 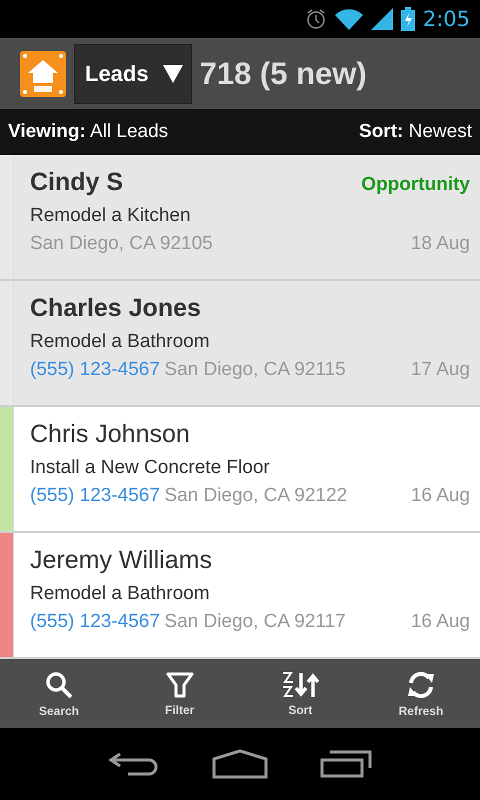 What do you see at coordinates (77, 182) in the screenshot?
I see `lead-name: Cindy S` at bounding box center [77, 182].